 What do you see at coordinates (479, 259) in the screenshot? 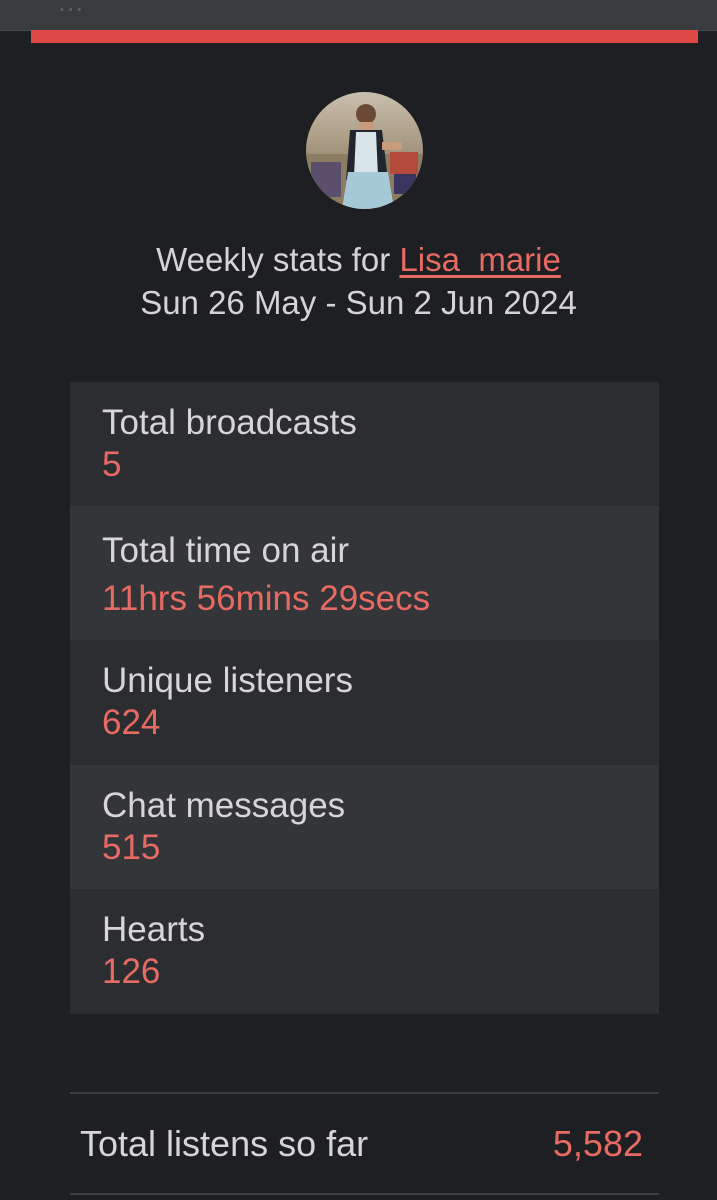
I see `username-link: Lisa_marie` at bounding box center [479, 259].